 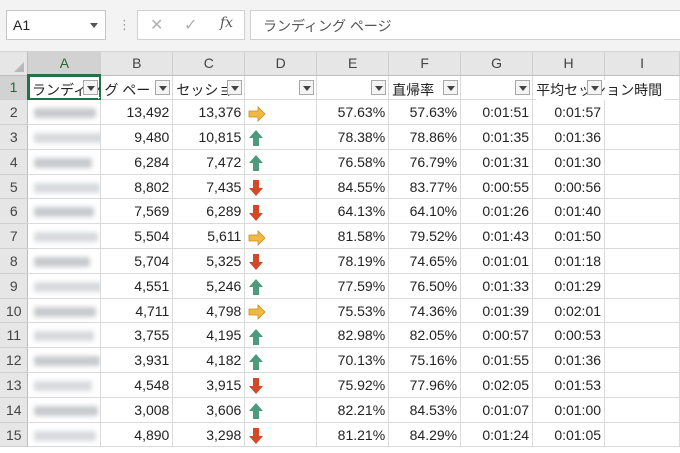 I want to click on cell-b: 6,284, so click(x=137, y=162).